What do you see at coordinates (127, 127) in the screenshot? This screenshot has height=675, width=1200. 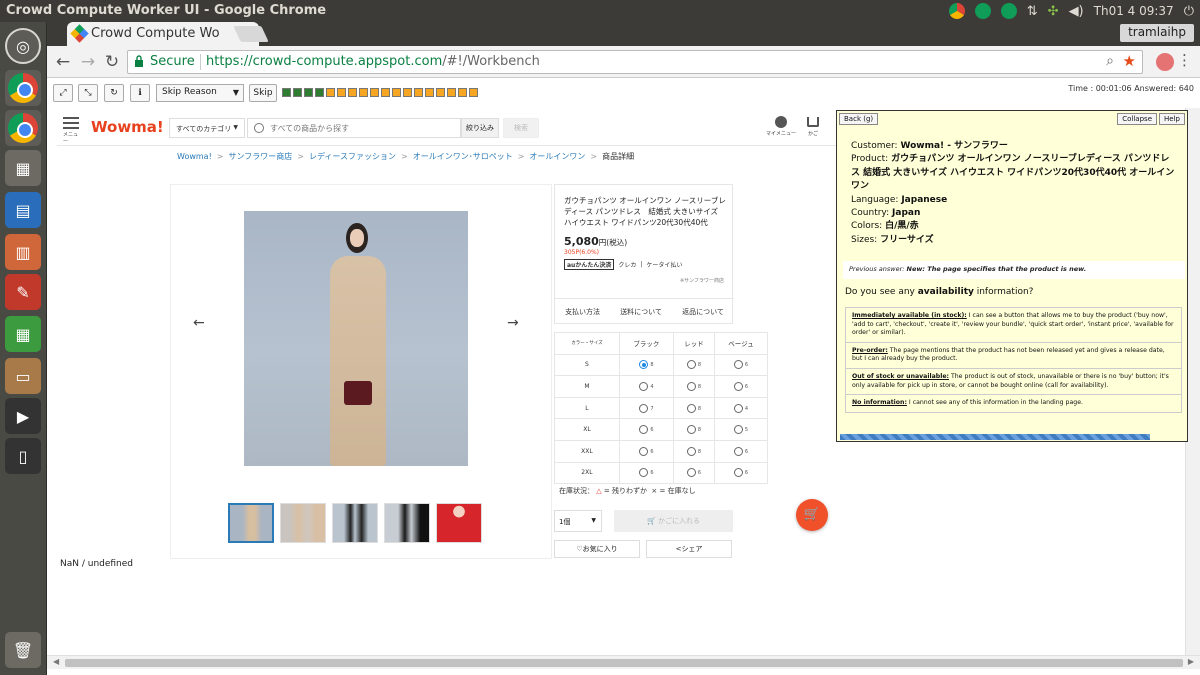 I see `store-logo: Wowma!` at bounding box center [127, 127].